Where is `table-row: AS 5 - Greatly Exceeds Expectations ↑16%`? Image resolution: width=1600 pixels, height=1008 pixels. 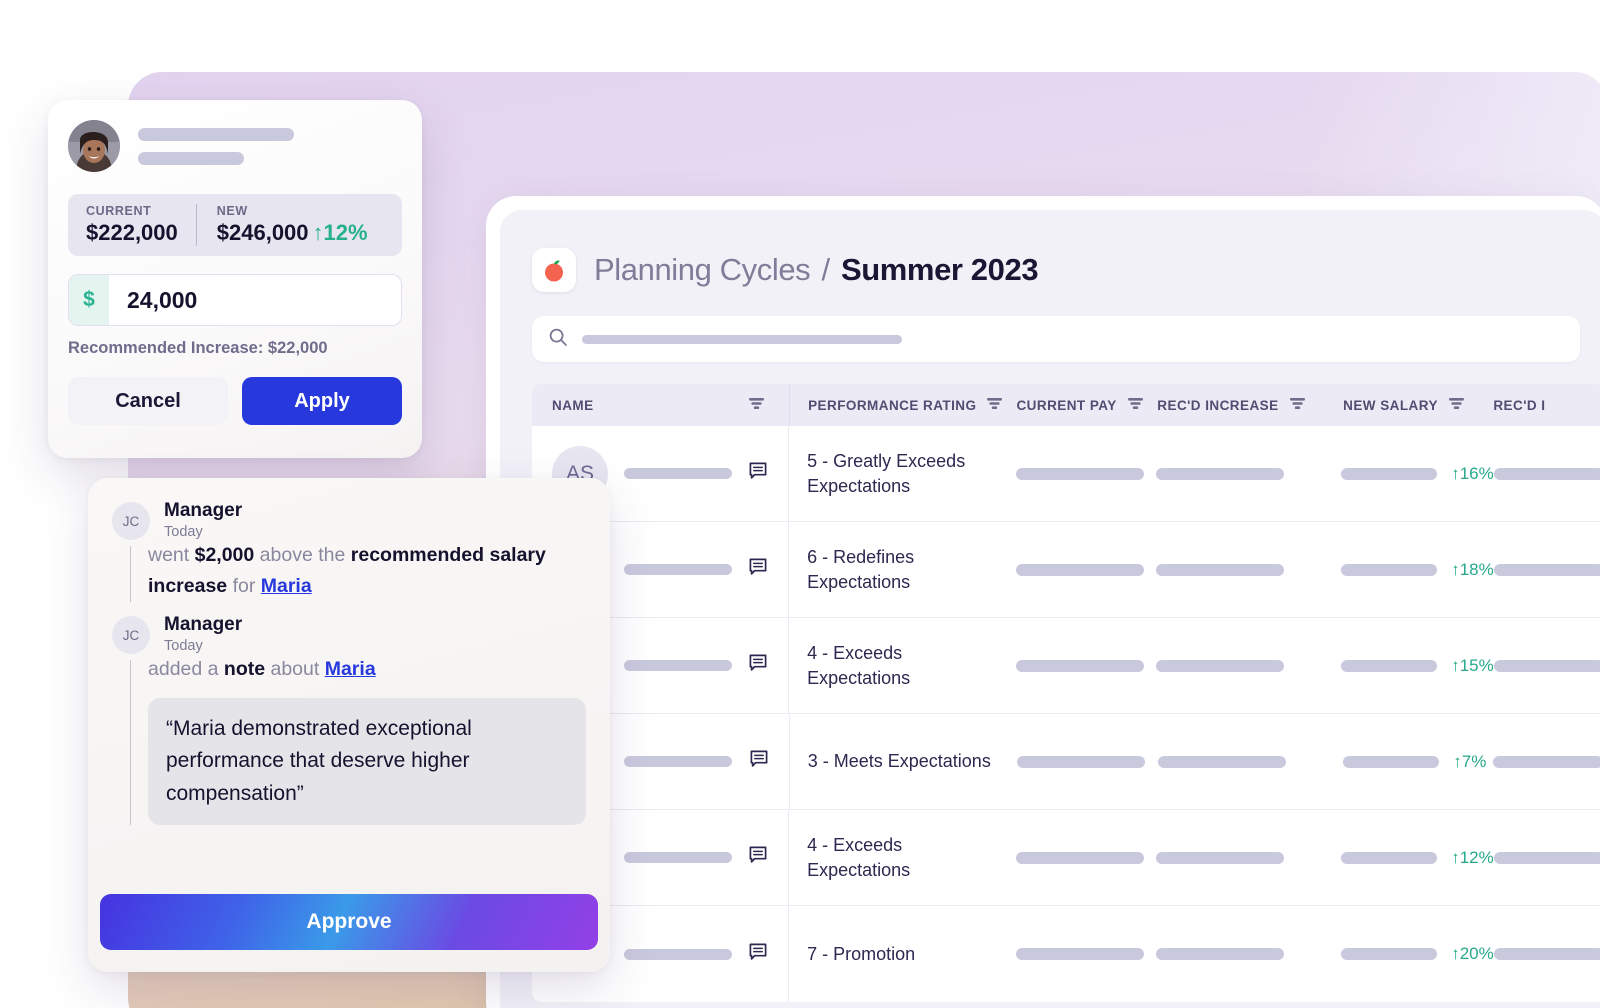
table-row: AS 5 - Greatly Exceeds Expectations ↑16% is located at coordinates (1066, 474).